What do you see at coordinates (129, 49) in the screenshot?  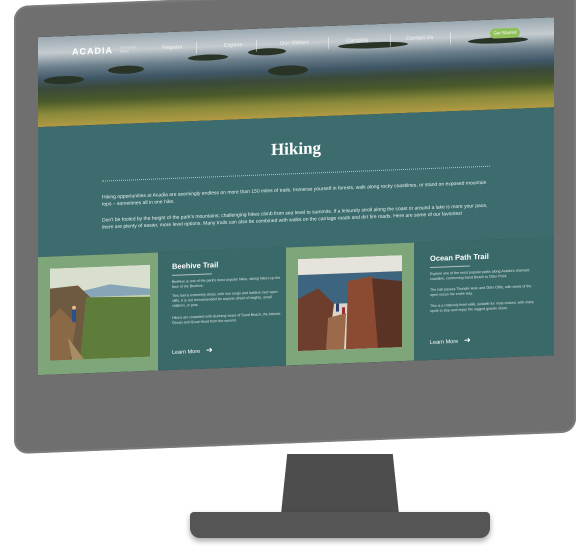 I see `site-logo-subtitle: NATIONAL PARK` at bounding box center [129, 49].